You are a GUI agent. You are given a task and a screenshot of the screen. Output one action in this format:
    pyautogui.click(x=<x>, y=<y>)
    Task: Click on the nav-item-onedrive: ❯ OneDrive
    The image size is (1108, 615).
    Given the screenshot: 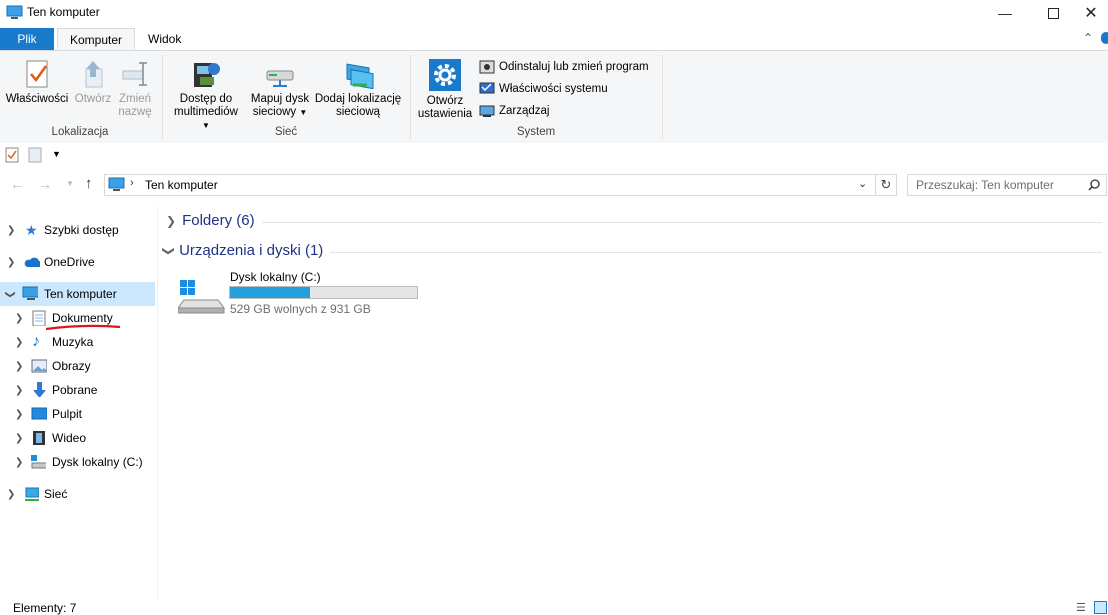 What is the action you would take?
    pyautogui.click(x=77, y=262)
    